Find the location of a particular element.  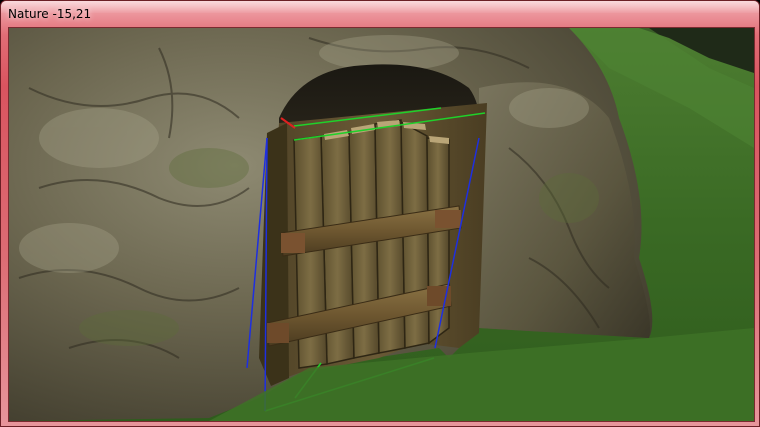

window-title: Nature -15,21 is located at coordinates (50, 14).